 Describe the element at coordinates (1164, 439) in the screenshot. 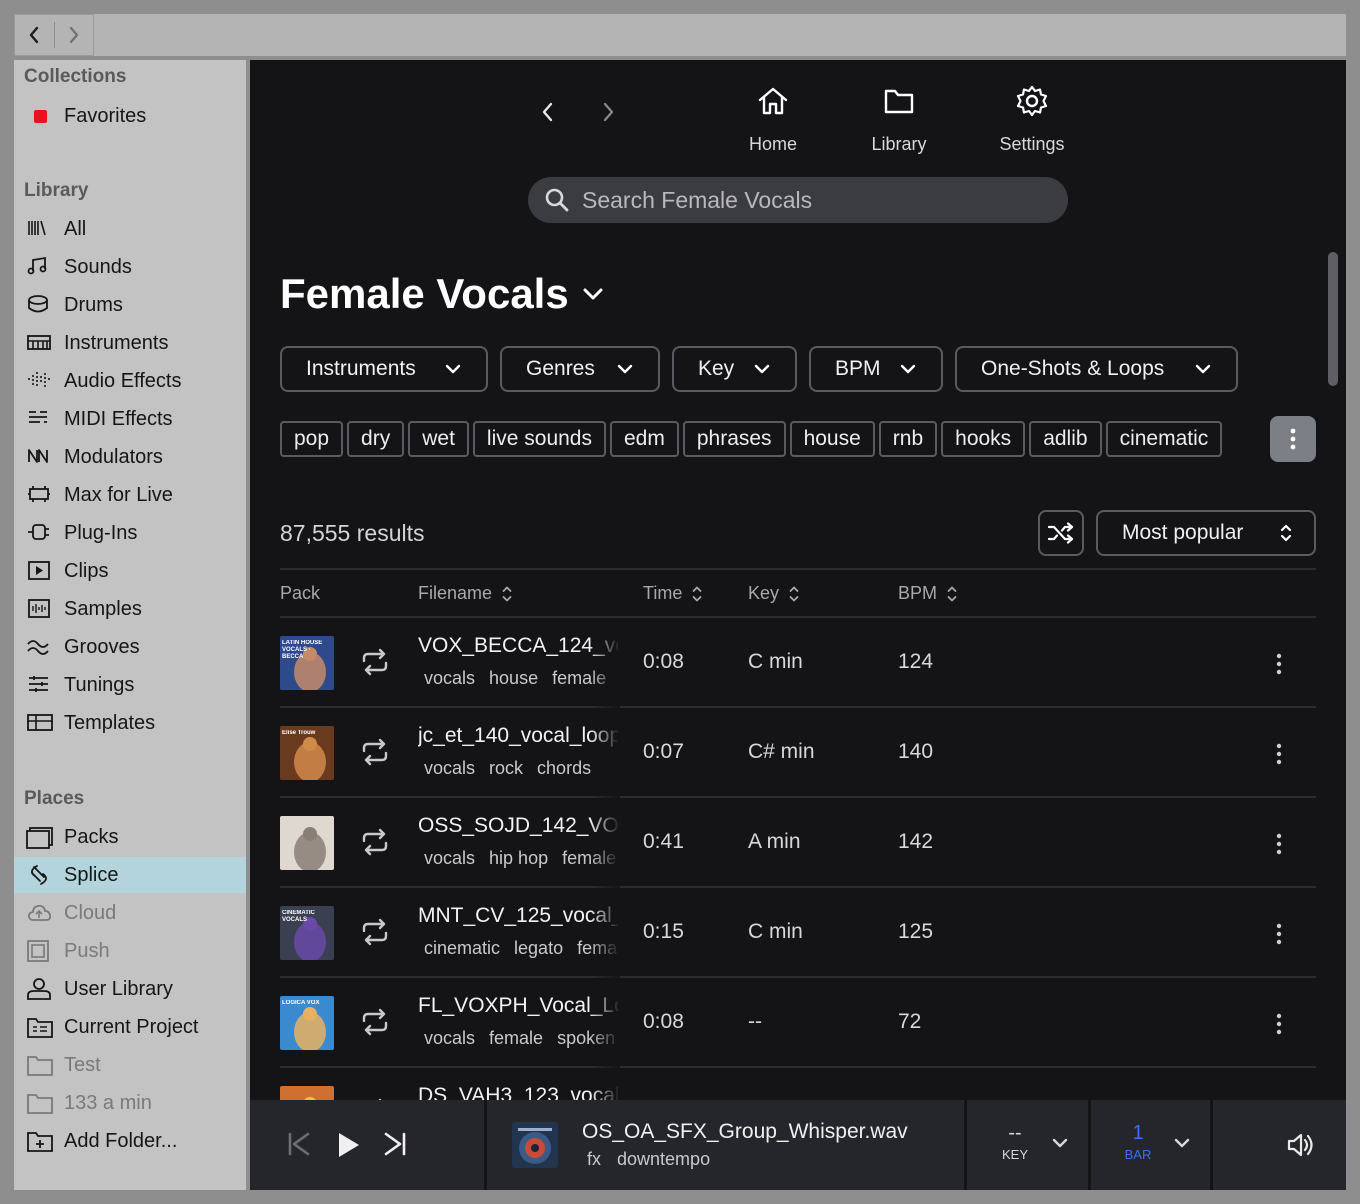

I see `tag-chip: cinematic` at that location.